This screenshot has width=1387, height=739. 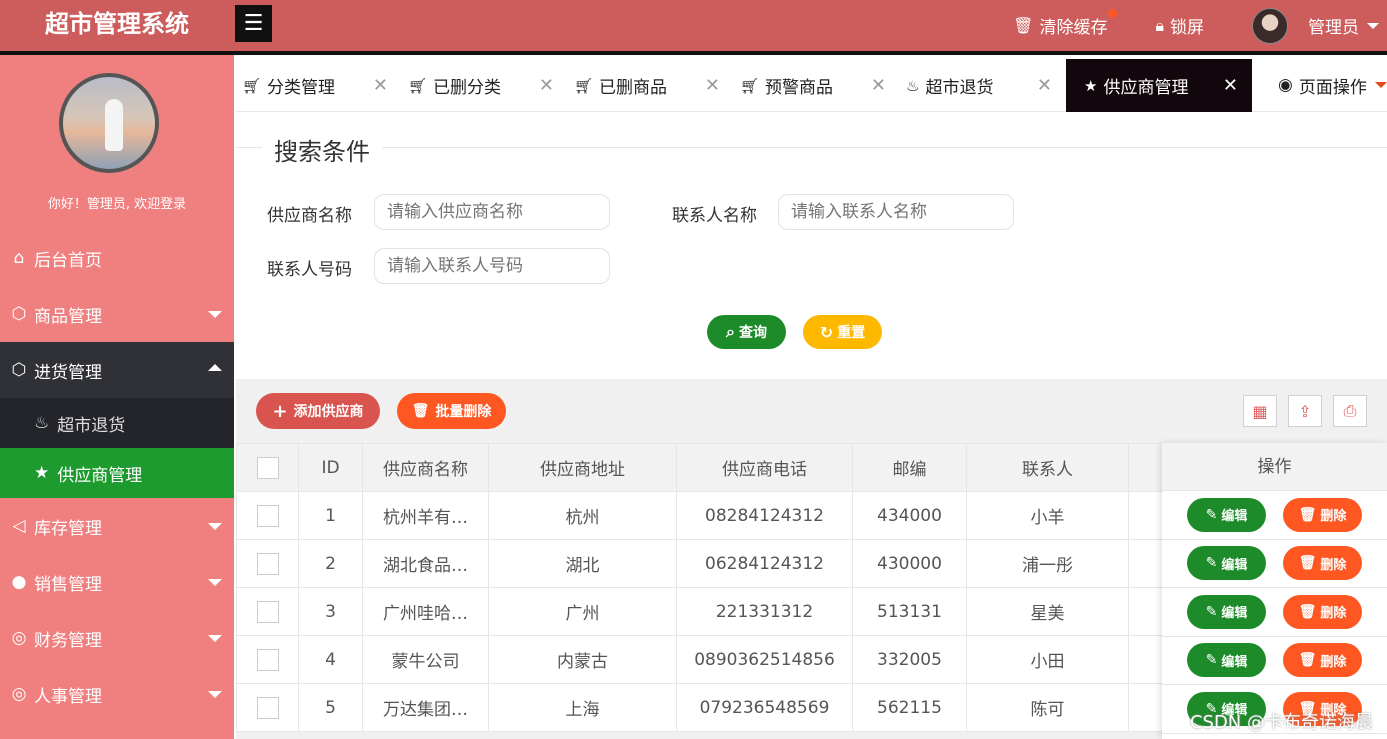 I want to click on sidebar-item-goods: ⬡ 商品管理, so click(x=117, y=314).